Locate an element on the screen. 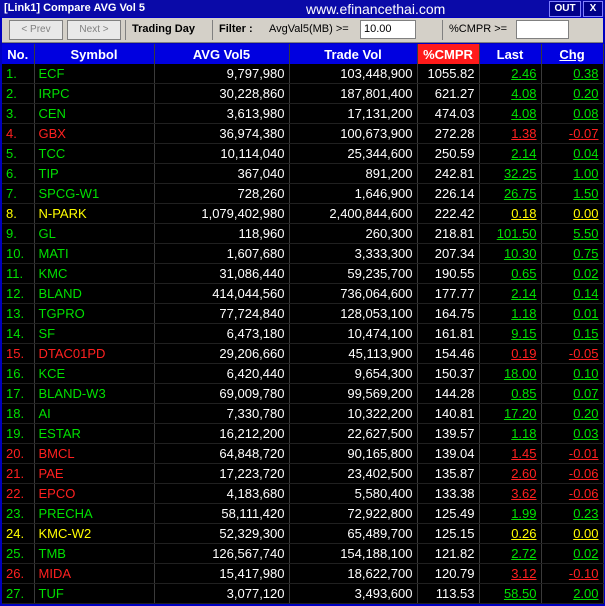 The height and width of the screenshot is (606, 605). last-price-link: 3.12 is located at coordinates (510, 573).